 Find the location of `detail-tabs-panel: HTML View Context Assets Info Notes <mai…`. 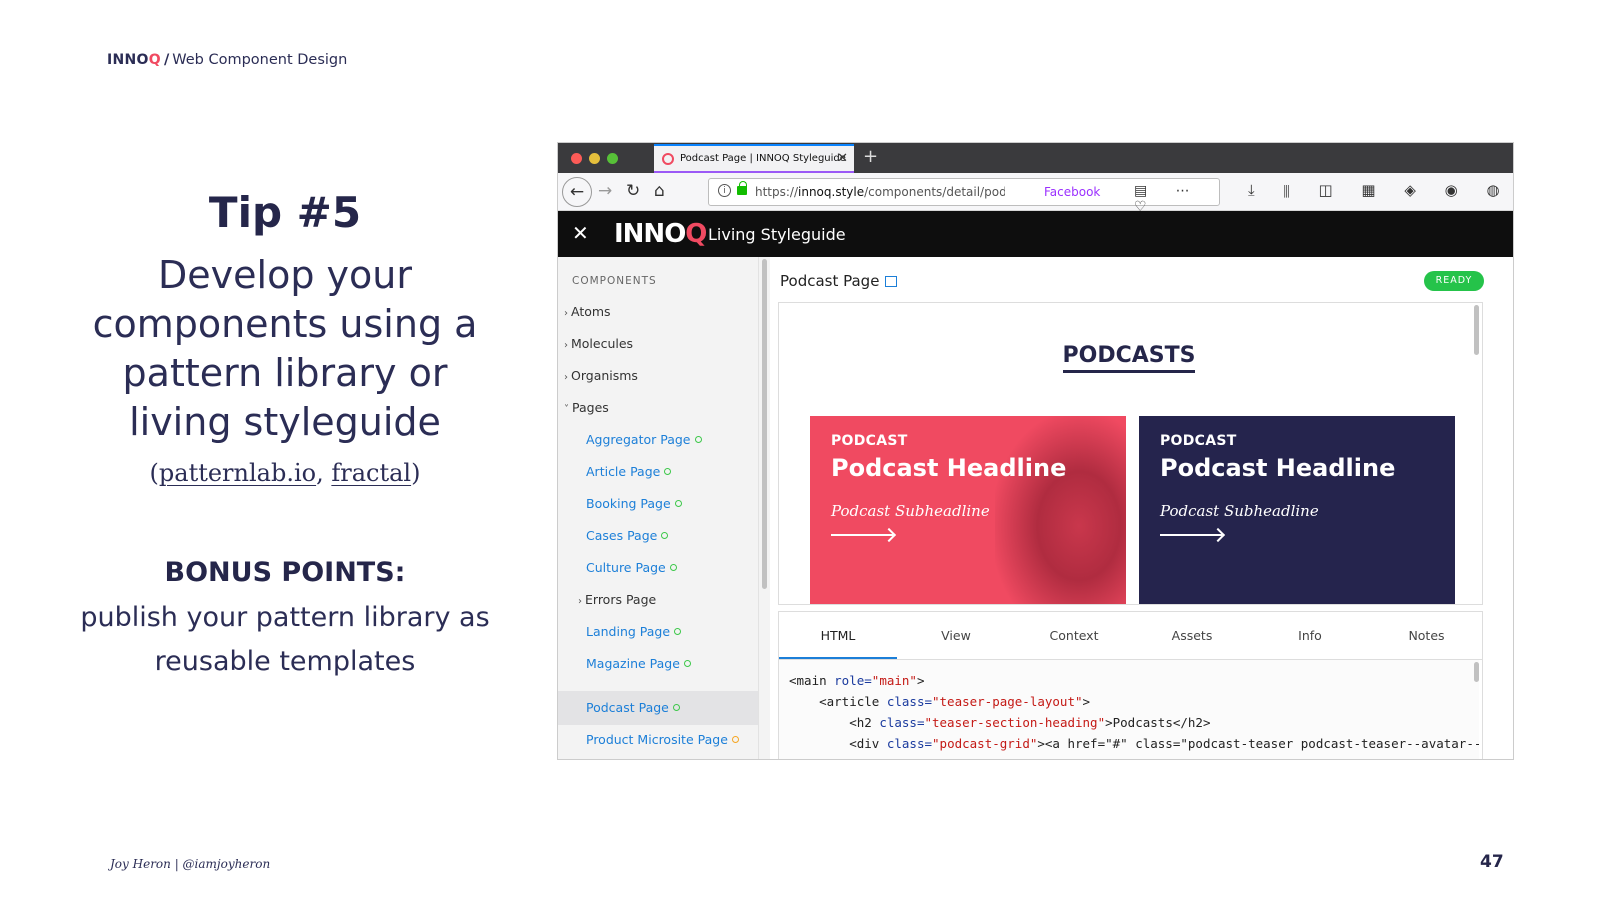

detail-tabs-panel: HTML View Context Assets Info Notes <mai… is located at coordinates (1131, 685).